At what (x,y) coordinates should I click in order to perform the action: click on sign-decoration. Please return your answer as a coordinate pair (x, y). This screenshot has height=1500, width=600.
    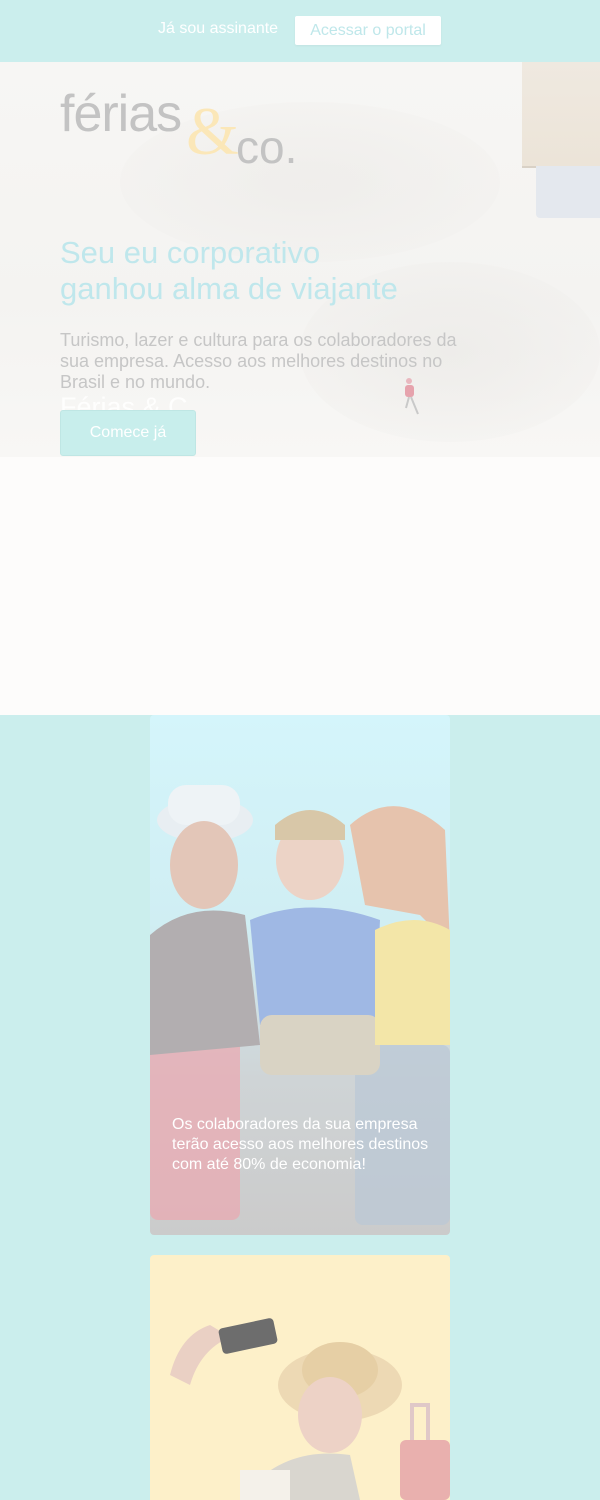
    Looking at the image, I should click on (568, 192).